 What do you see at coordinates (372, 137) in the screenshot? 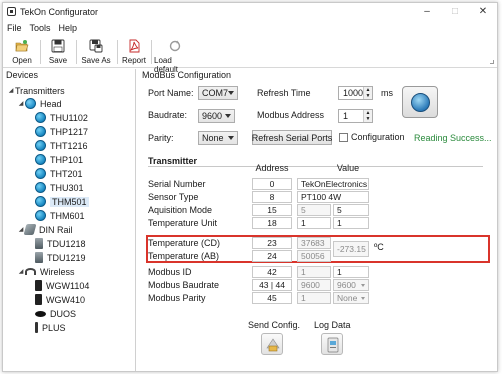
I see `configuration-checkbox: Configuration` at bounding box center [372, 137].